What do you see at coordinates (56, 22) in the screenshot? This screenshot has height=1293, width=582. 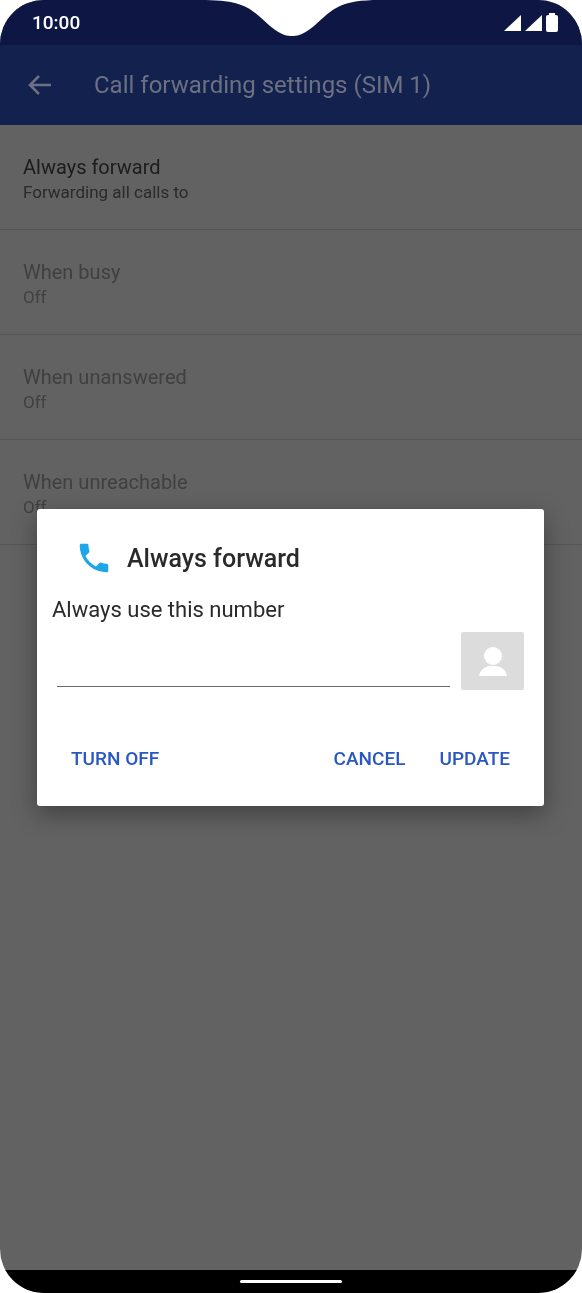 I see `status-time: 10:00` at bounding box center [56, 22].